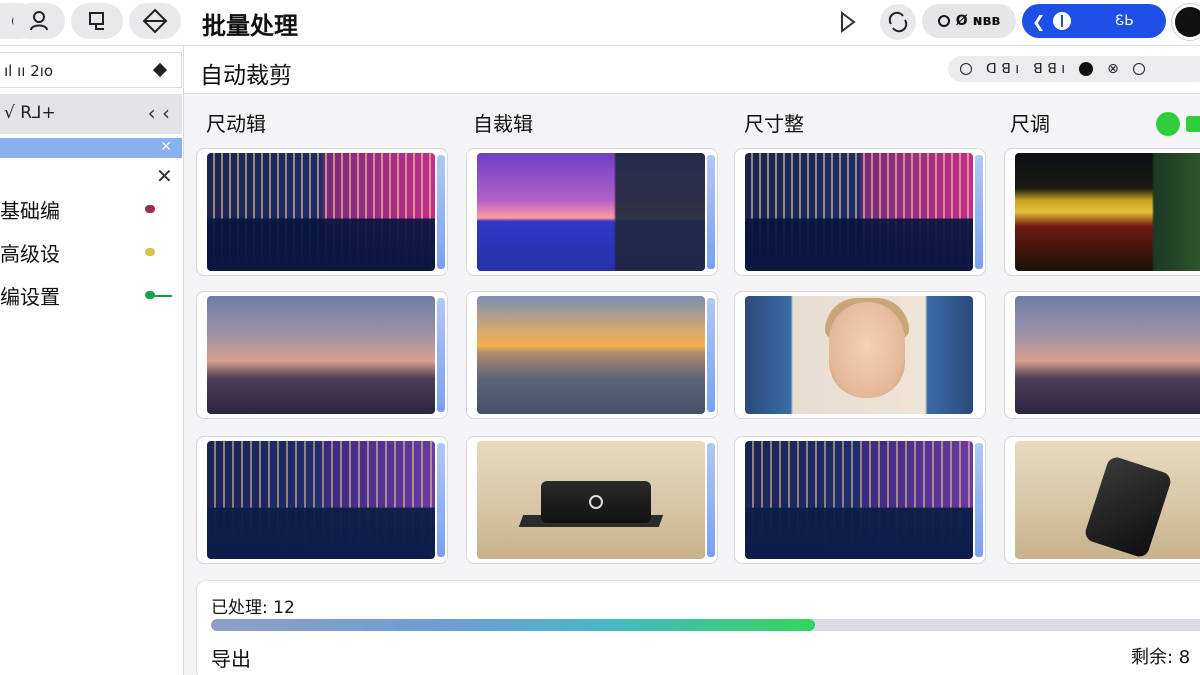 Image resolution: width=1200 pixels, height=675 pixels. I want to click on remaining-count: 剩余: 8, so click(1161, 657).